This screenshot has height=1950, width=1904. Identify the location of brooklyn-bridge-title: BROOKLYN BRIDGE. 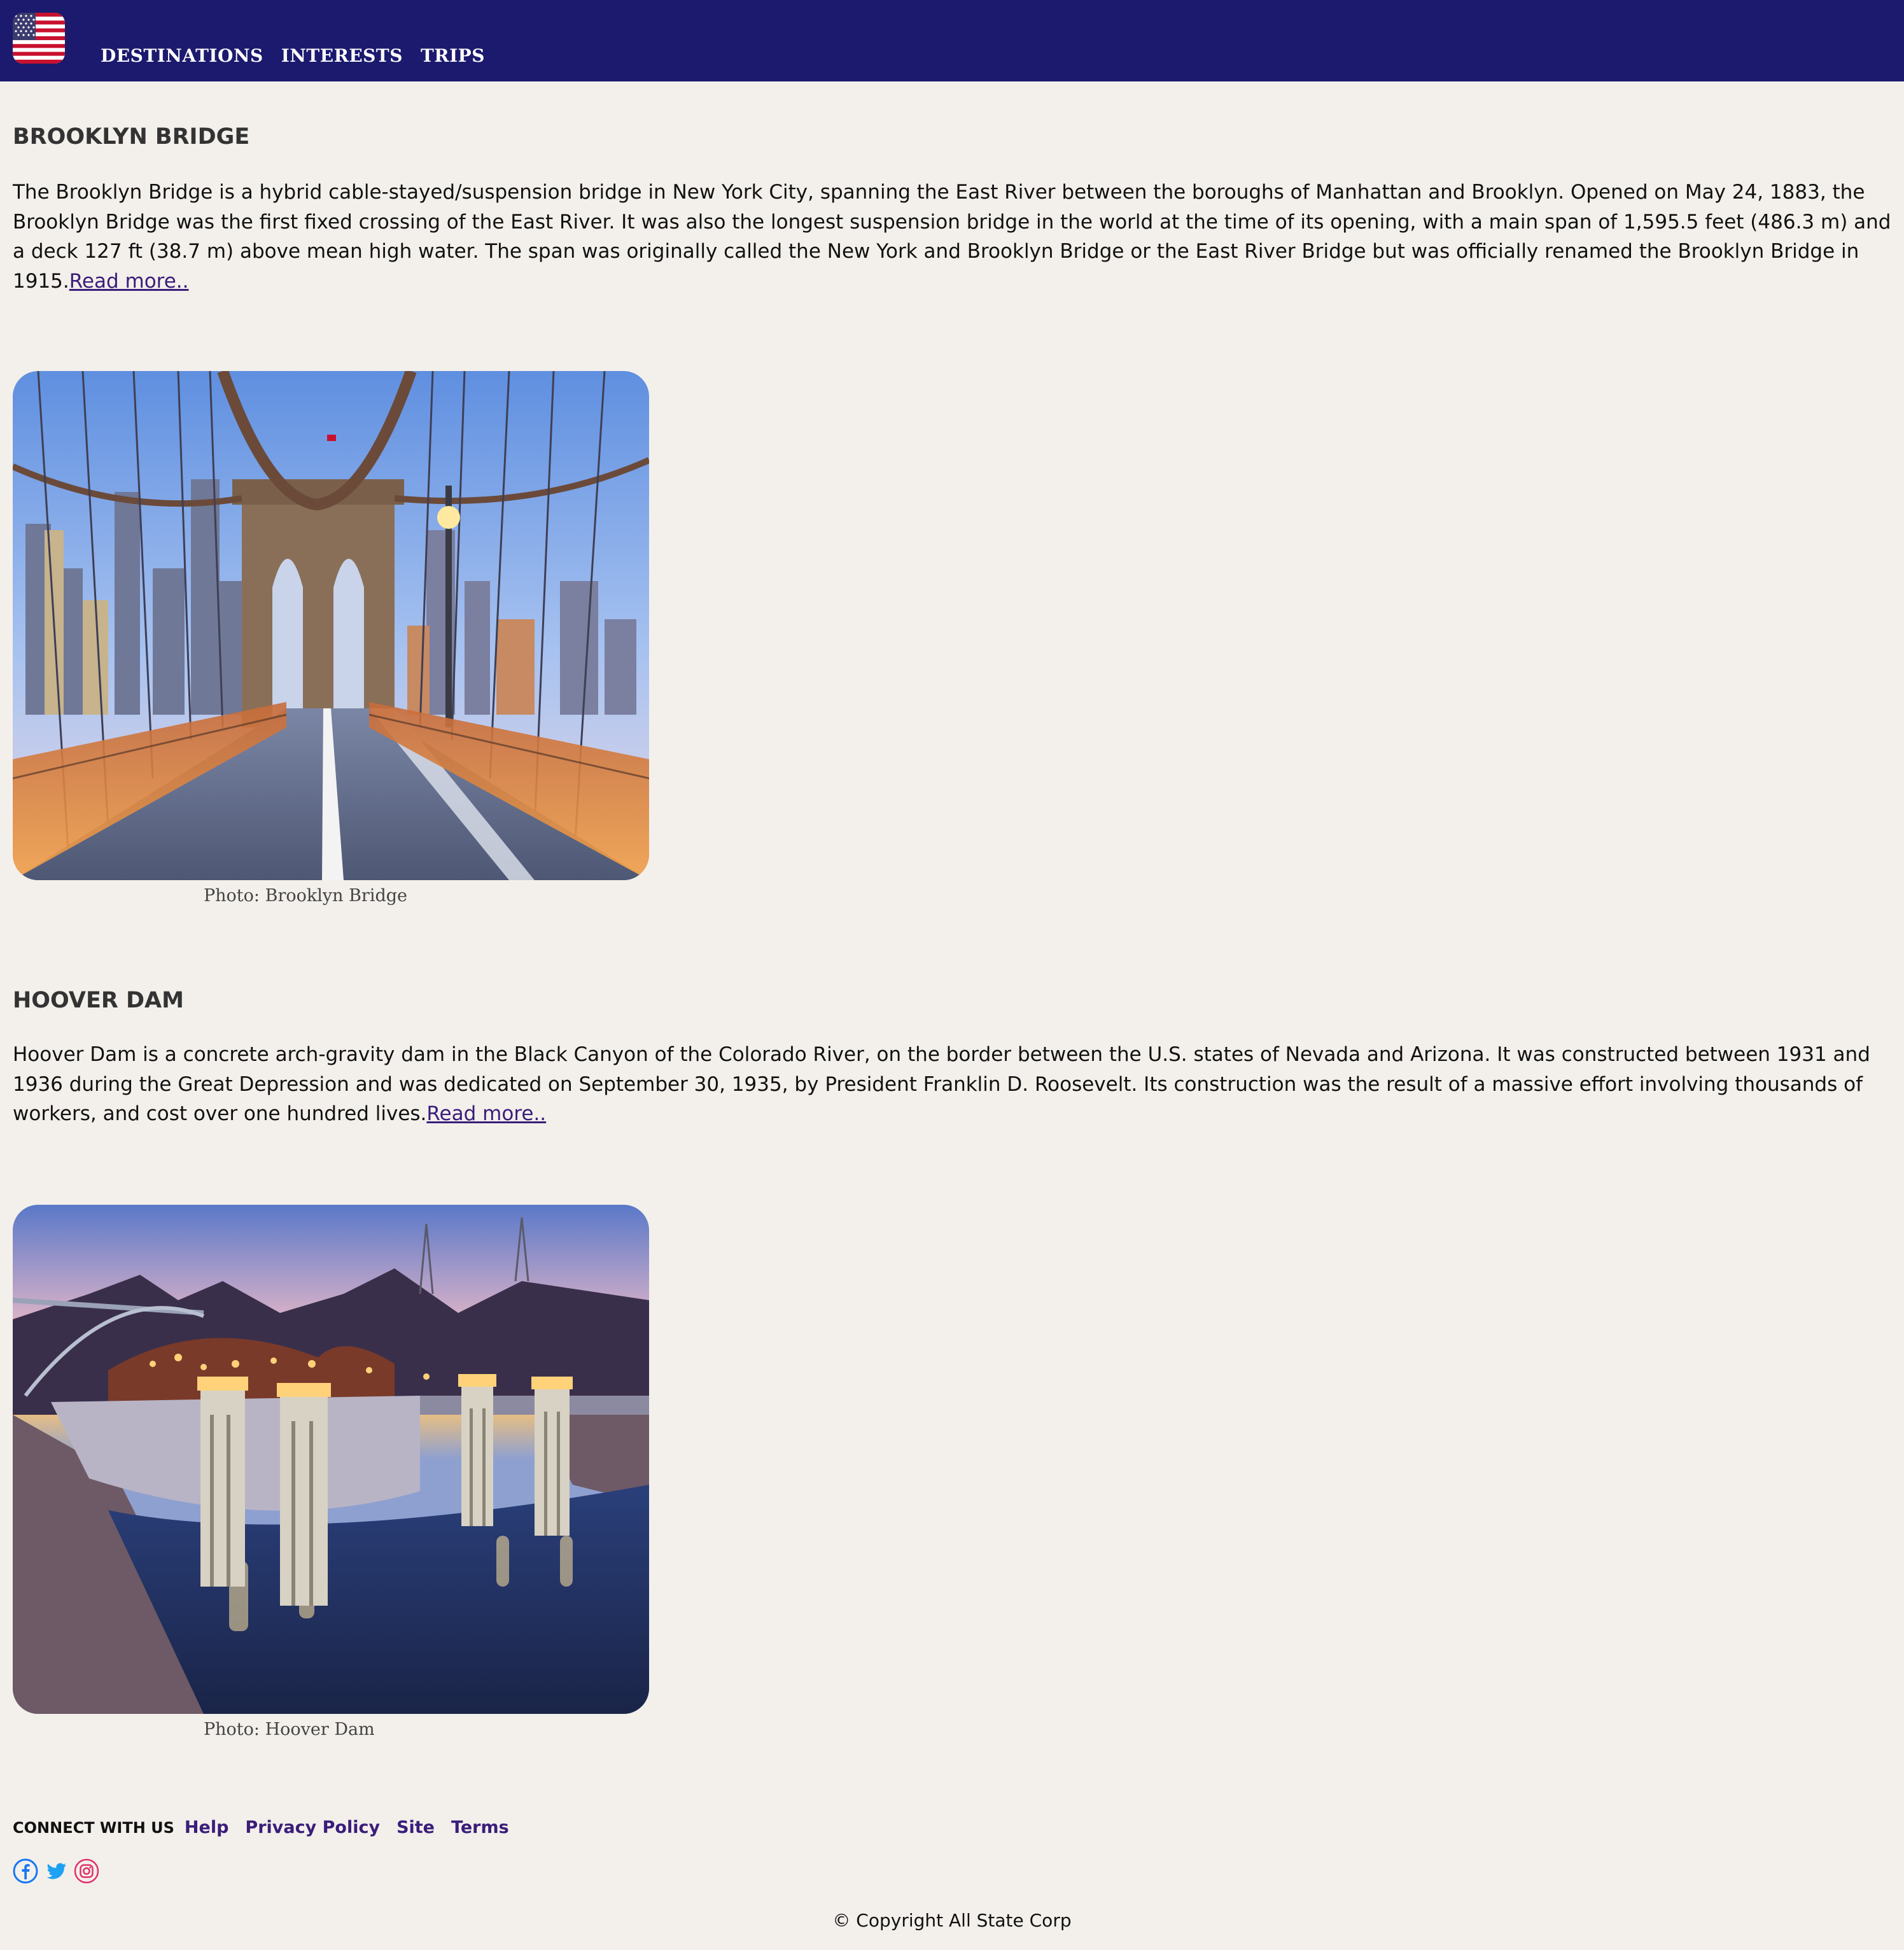
(131, 137).